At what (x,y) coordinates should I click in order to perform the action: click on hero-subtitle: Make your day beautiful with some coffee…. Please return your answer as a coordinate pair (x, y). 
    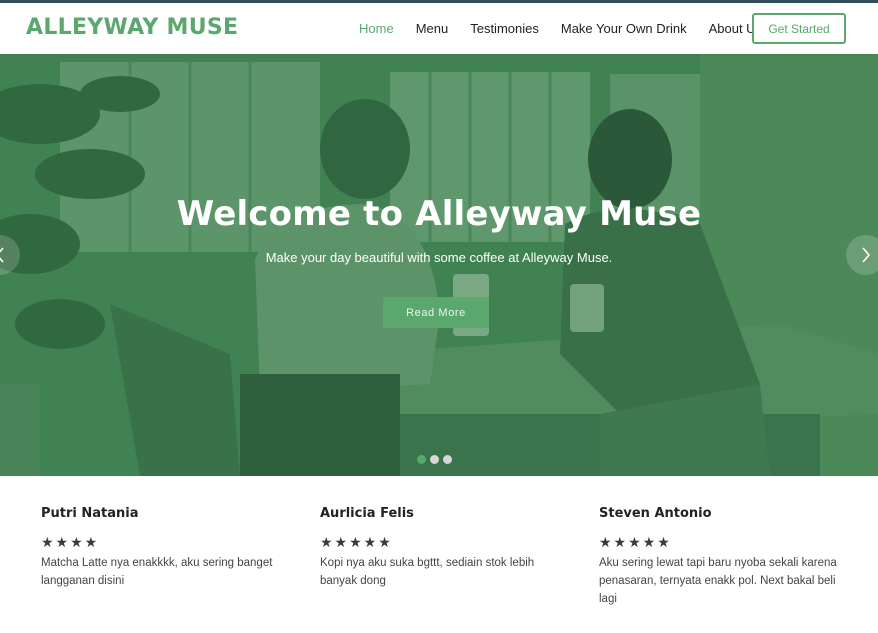
    Looking at the image, I should click on (439, 257).